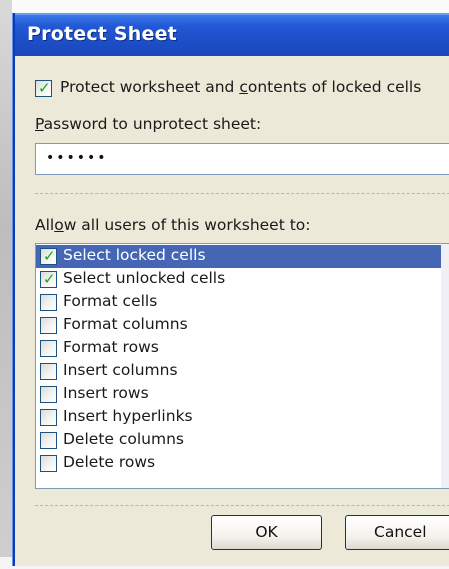 The image size is (449, 569). What do you see at coordinates (242, 302) in the screenshot?
I see `permission-item-format-cells: Format cells` at bounding box center [242, 302].